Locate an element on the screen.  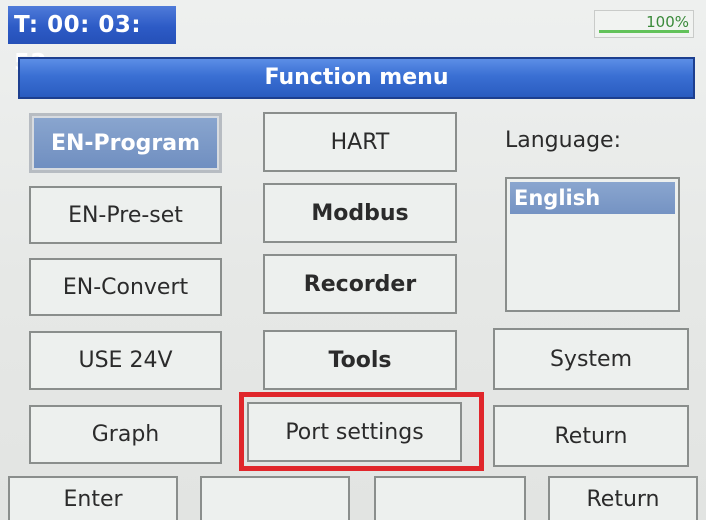
modbus-button: Modbus is located at coordinates (360, 213).